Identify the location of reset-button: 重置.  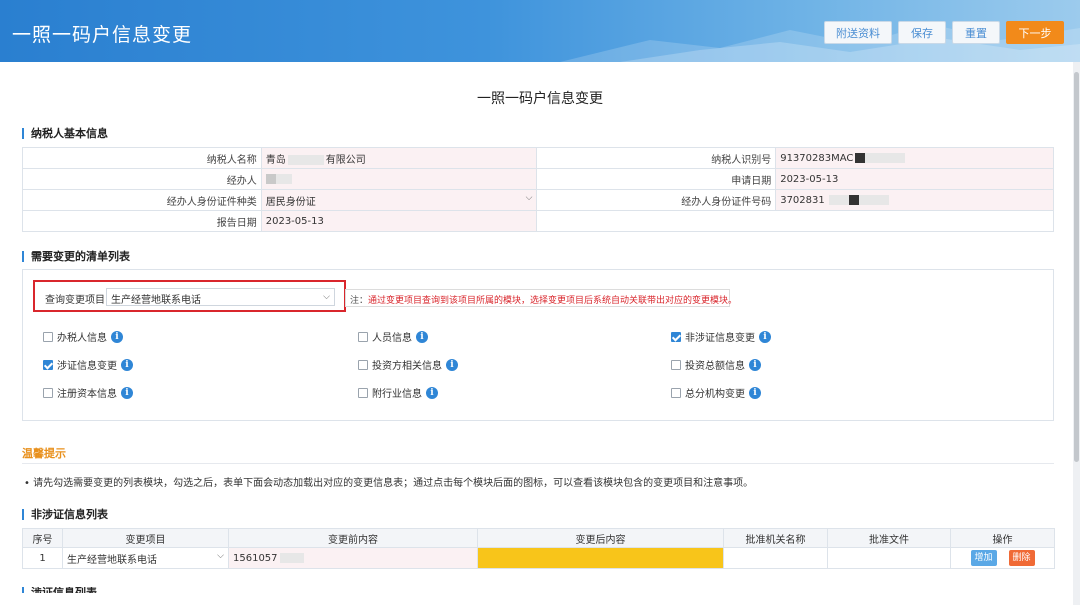
(976, 32).